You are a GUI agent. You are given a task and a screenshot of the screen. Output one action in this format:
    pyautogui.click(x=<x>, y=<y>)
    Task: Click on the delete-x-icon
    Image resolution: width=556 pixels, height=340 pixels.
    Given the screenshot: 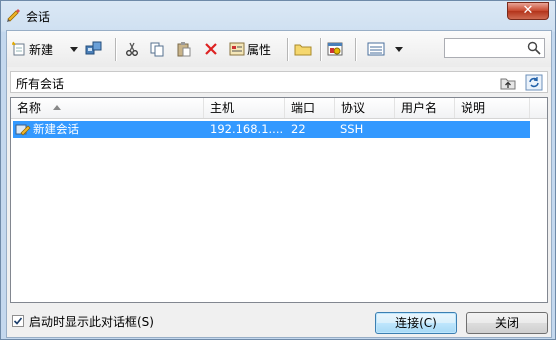 What is the action you would take?
    pyautogui.click(x=211, y=49)
    